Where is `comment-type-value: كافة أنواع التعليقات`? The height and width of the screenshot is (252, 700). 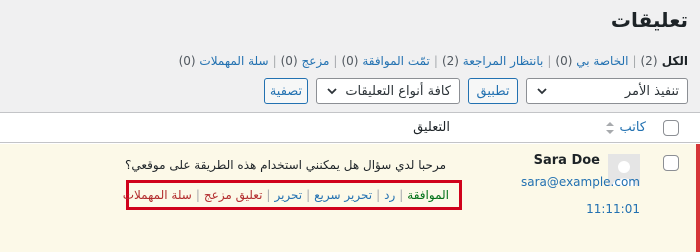 comment-type-value: كافة أنواع التعليقات is located at coordinates (398, 91).